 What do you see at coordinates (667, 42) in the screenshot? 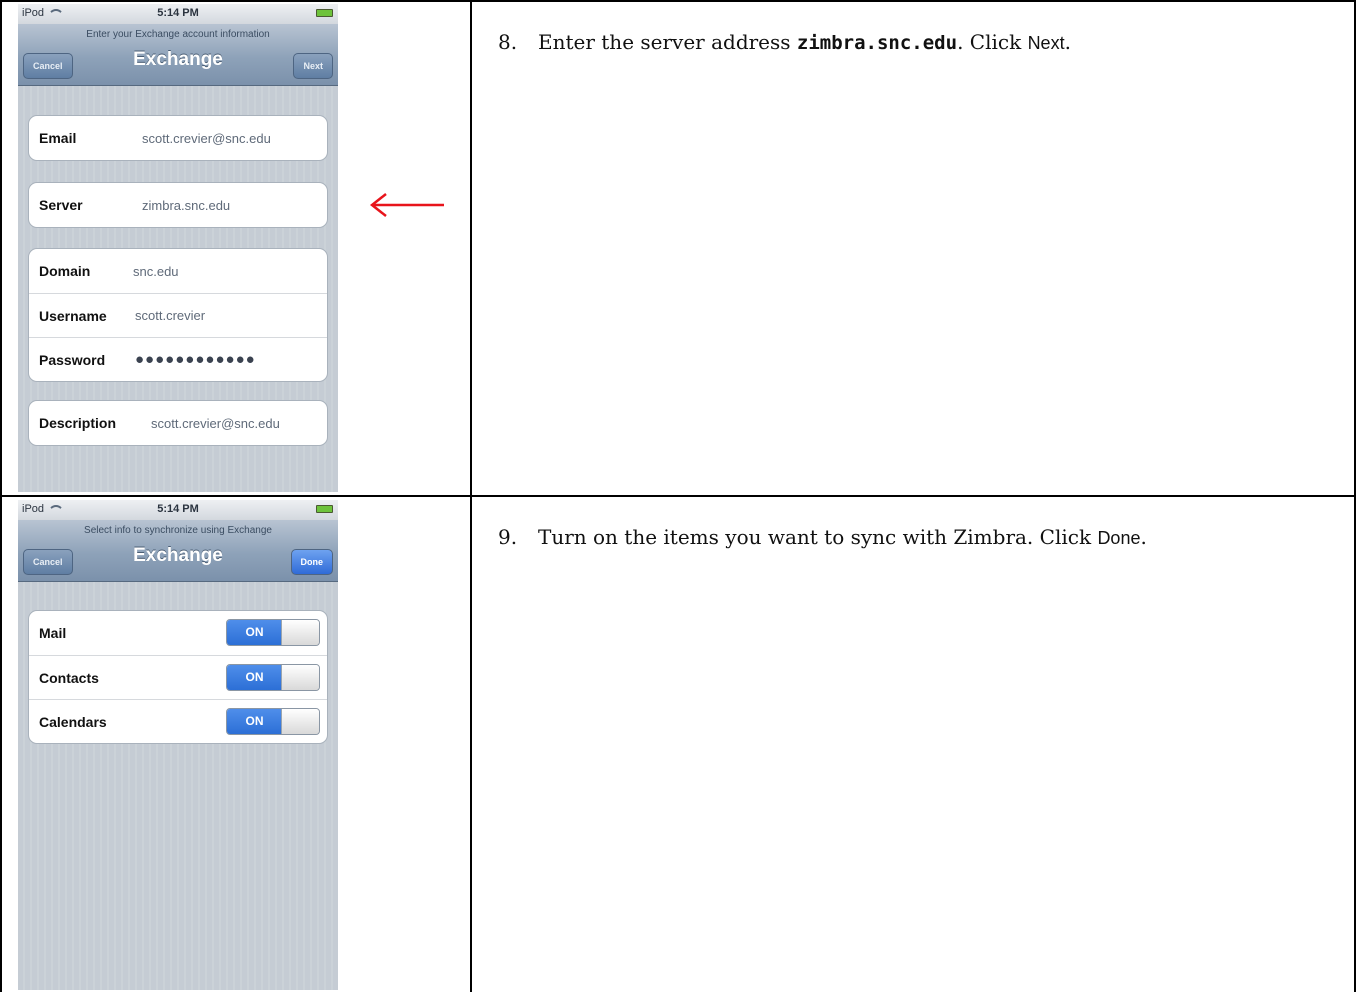
I see `step-text: Enter the server address` at bounding box center [667, 42].